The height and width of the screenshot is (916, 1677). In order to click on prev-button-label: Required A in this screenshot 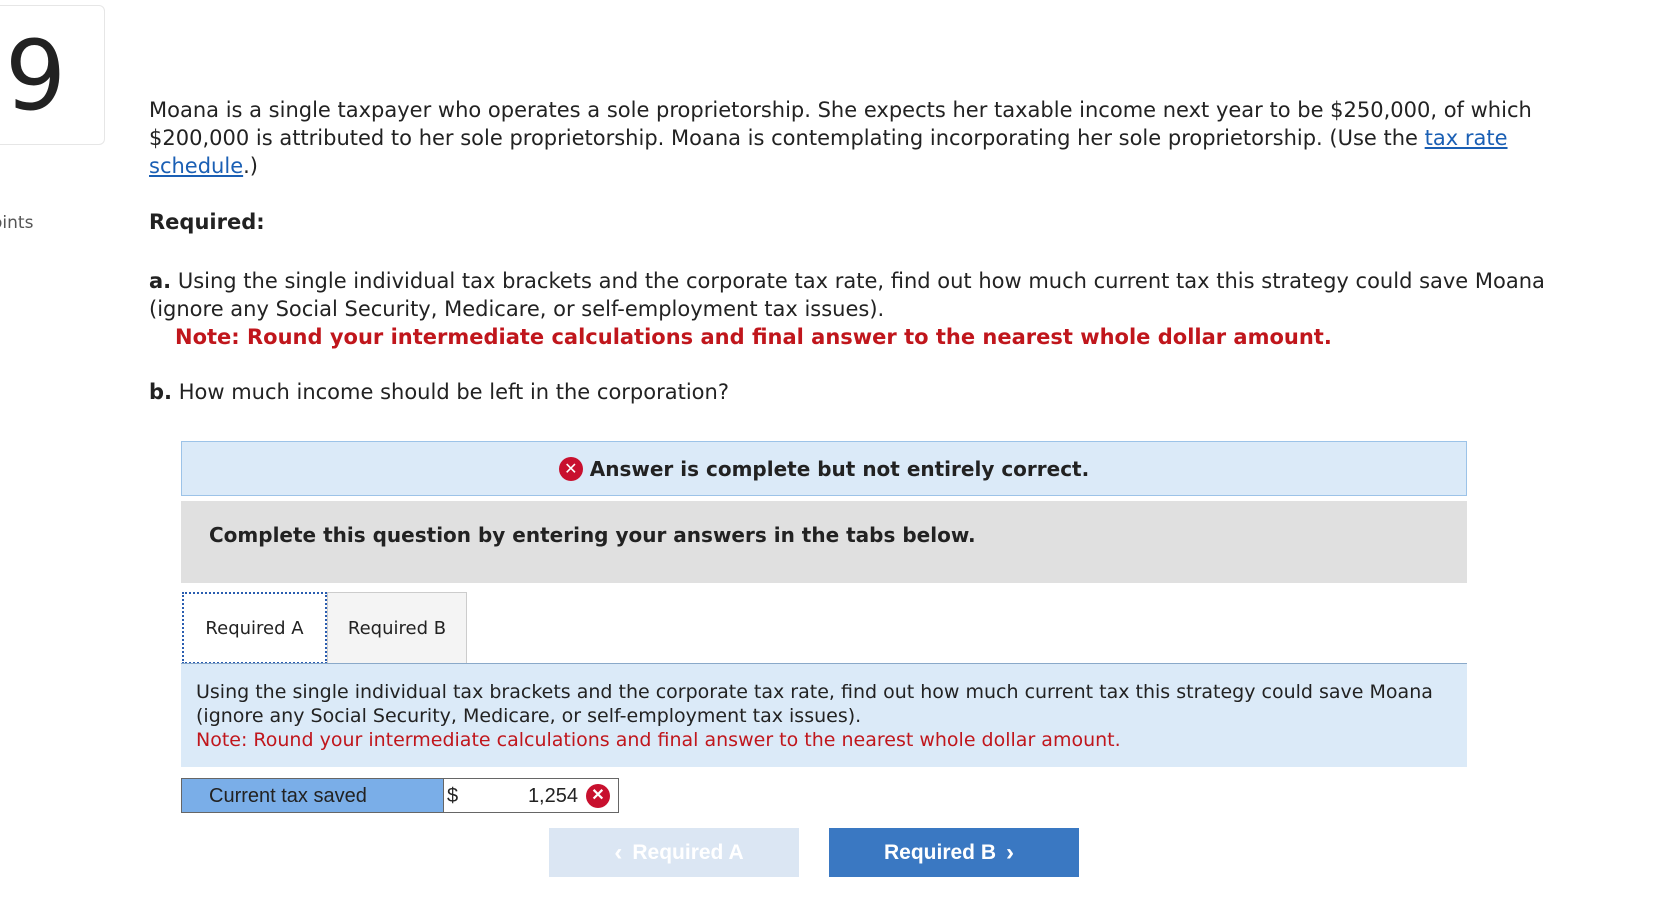, I will do `click(688, 852)`.